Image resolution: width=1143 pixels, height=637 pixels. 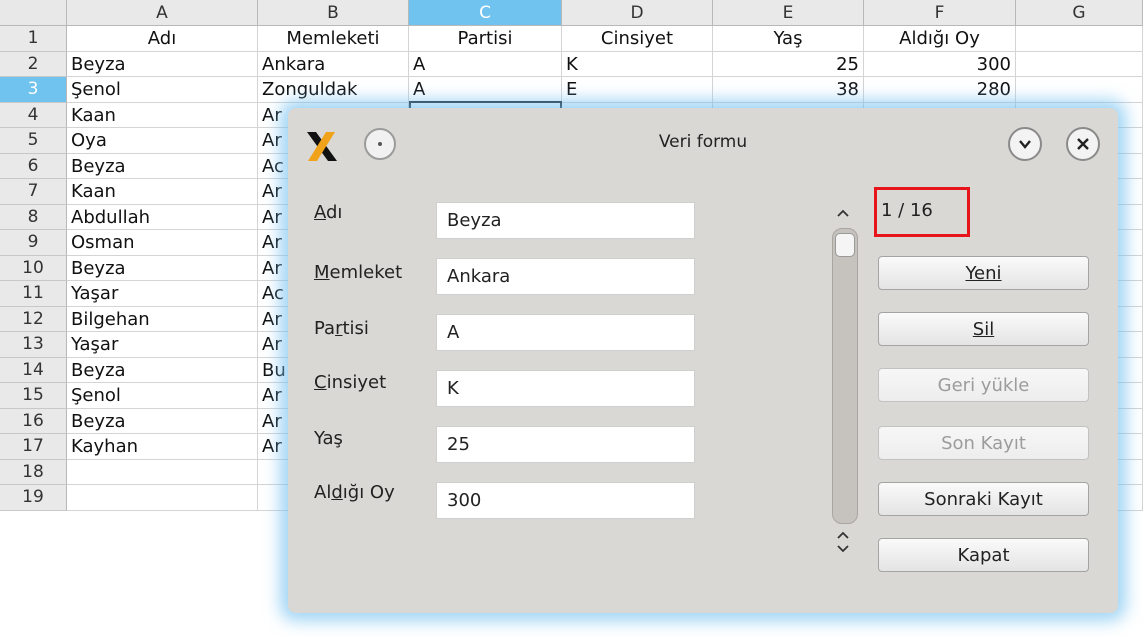 What do you see at coordinates (843, 213) in the screenshot?
I see `scroll-up-arrow-icon` at bounding box center [843, 213].